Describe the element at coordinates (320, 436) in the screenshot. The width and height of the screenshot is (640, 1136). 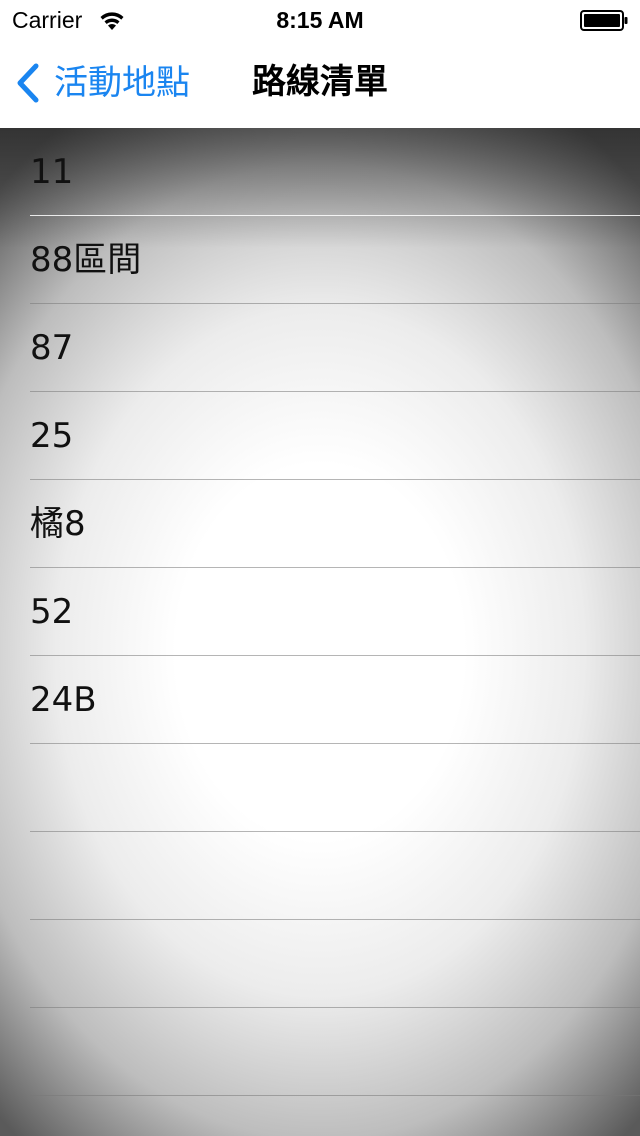
I see `route-row: 25` at that location.